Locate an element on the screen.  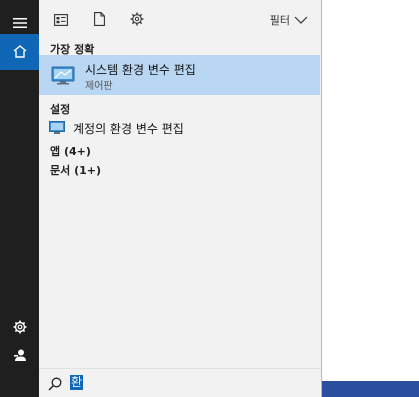
documents-filter-button is located at coordinates (99, 20).